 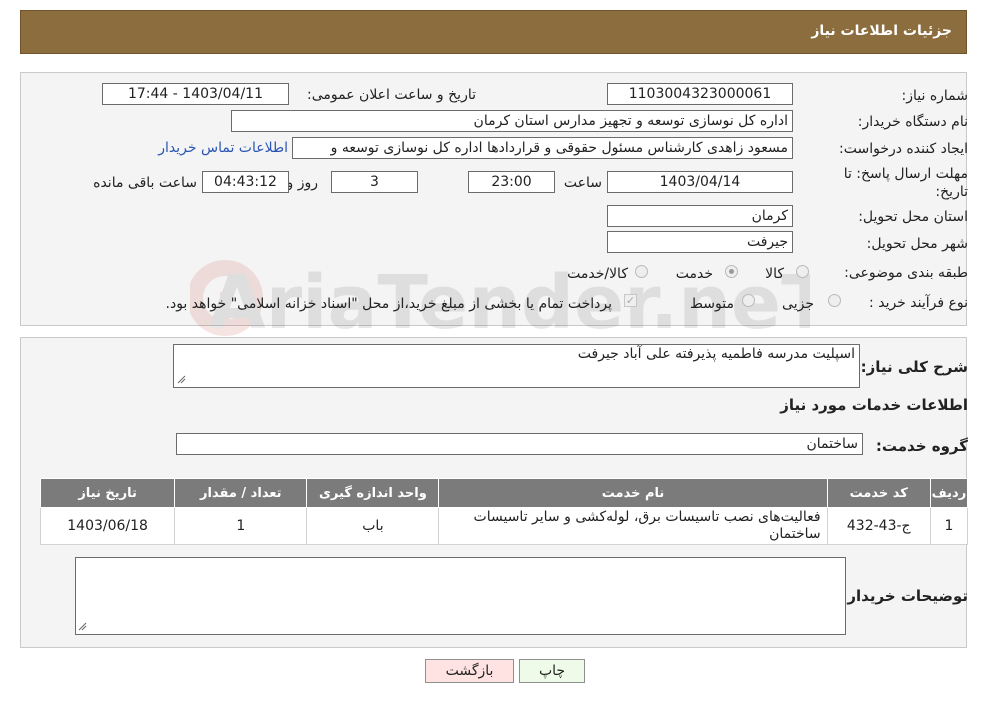 I want to click on city-field: جیرفت, so click(x=700, y=242).